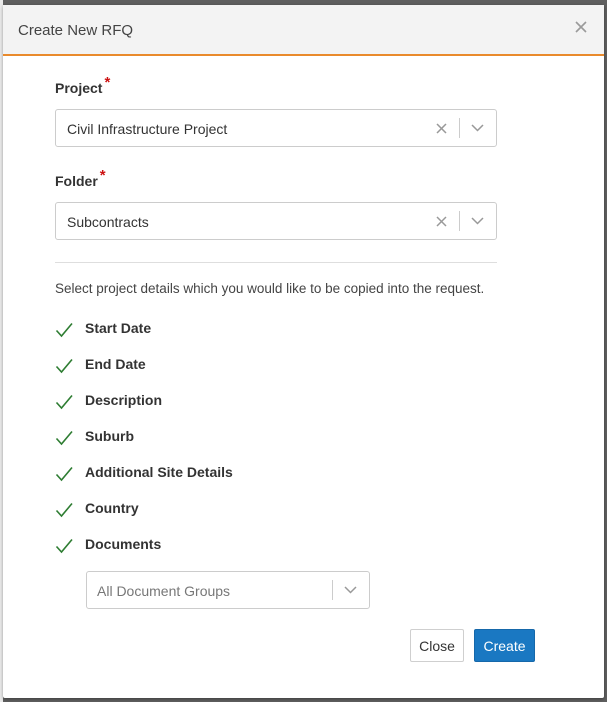  I want to click on project-select-value: Civil Infrastructure Project, so click(147, 129).